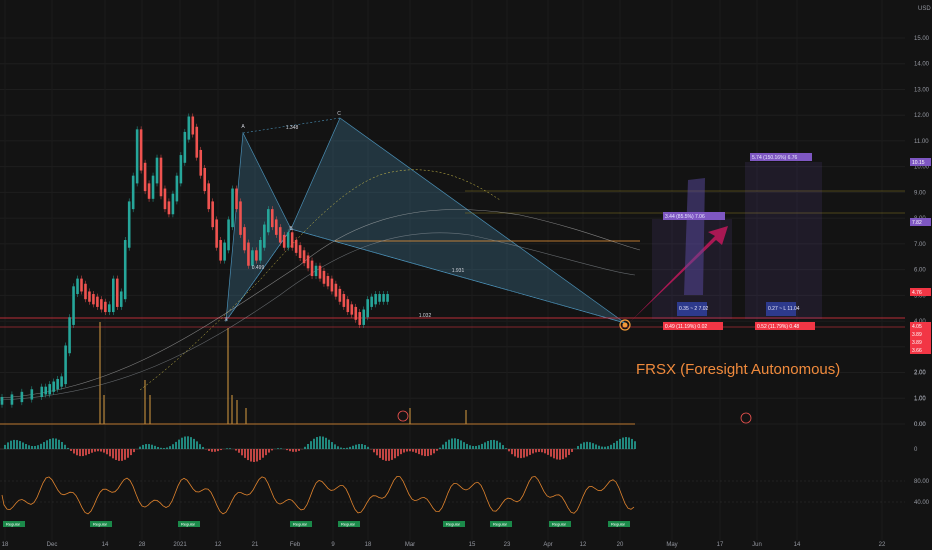  What do you see at coordinates (922, 503) in the screenshot?
I see `rsi-tick-label: 40.00` at bounding box center [922, 503].